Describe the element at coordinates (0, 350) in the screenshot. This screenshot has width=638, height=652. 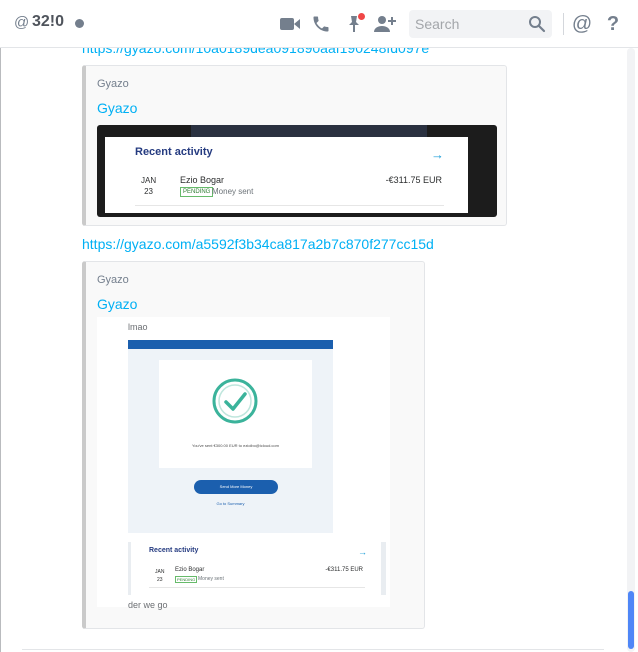
I see `pane-border` at that location.